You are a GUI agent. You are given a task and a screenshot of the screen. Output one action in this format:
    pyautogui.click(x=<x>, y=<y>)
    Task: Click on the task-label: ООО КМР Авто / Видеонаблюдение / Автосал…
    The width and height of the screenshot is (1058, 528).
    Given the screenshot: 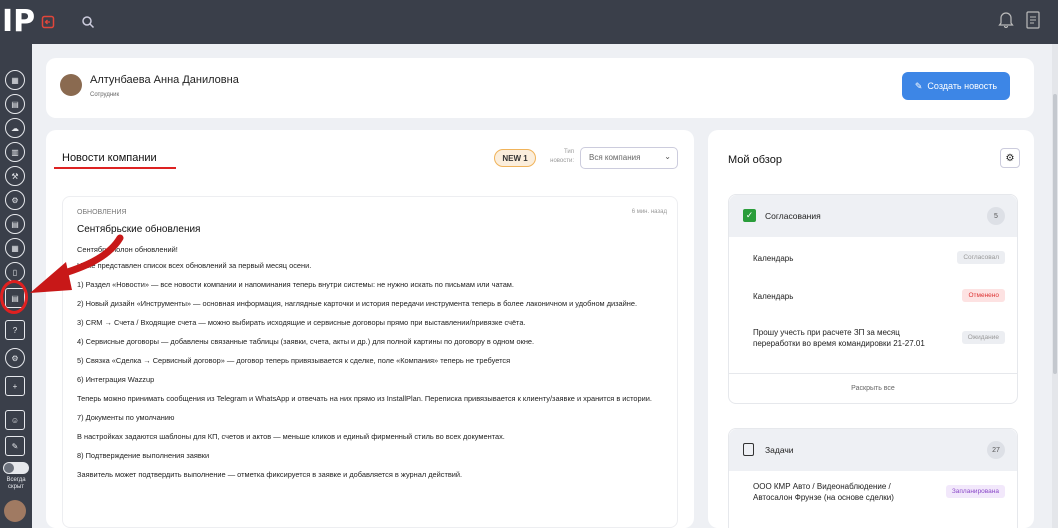 What is the action you would take?
    pyautogui.click(x=823, y=492)
    